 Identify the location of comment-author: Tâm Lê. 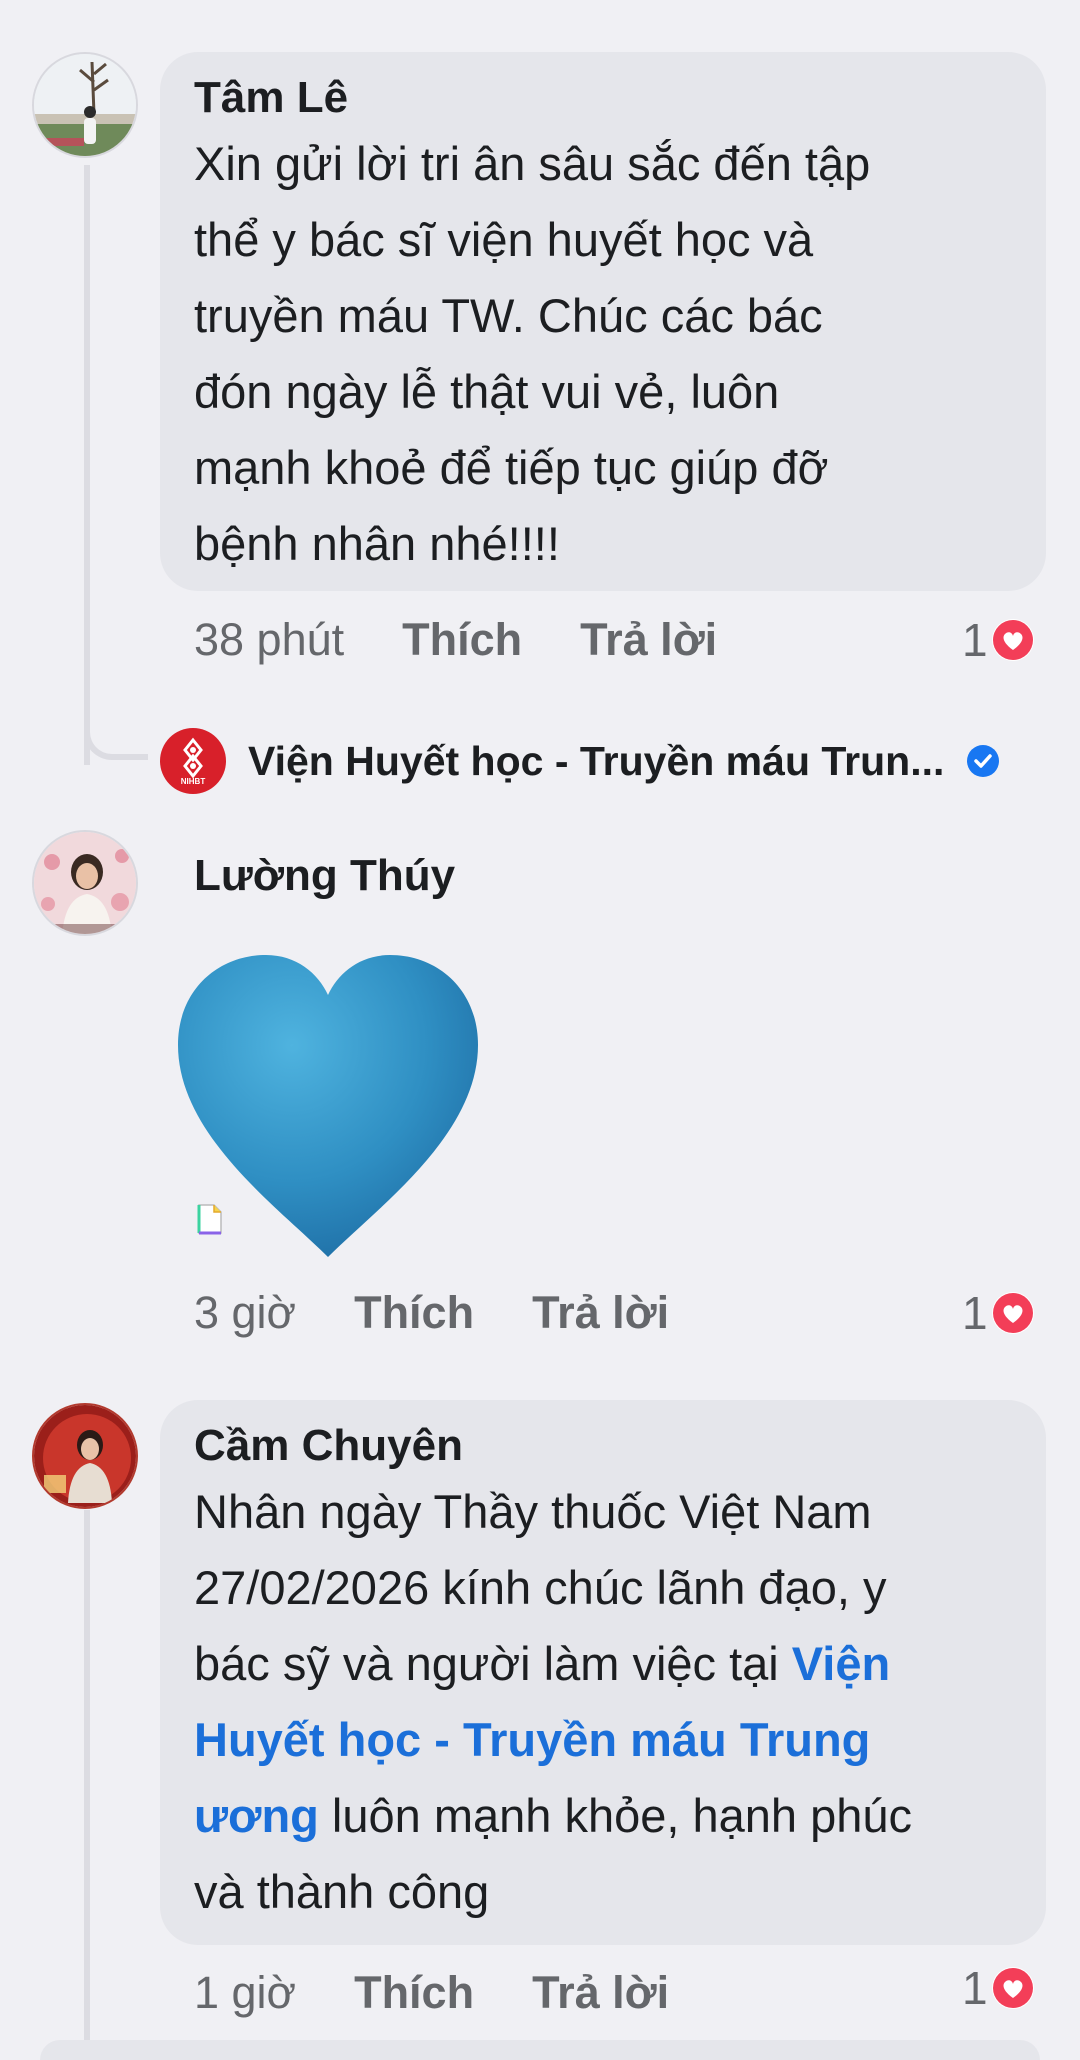
(603, 98).